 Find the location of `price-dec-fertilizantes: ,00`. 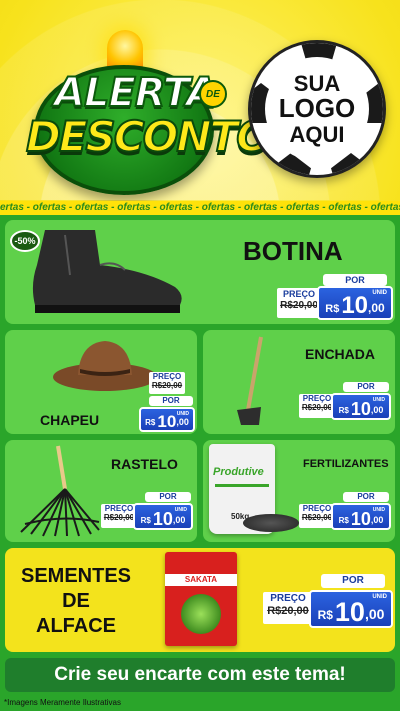

price-dec-fertilizantes: ,00 is located at coordinates (377, 520).